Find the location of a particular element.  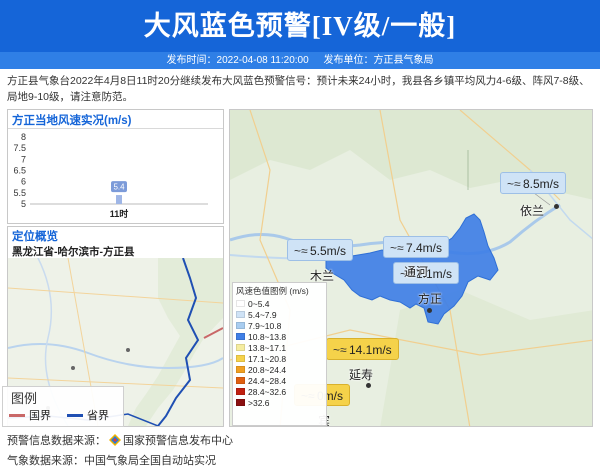

wind-legend-item: >32.6 is located at coordinates (279, 402).